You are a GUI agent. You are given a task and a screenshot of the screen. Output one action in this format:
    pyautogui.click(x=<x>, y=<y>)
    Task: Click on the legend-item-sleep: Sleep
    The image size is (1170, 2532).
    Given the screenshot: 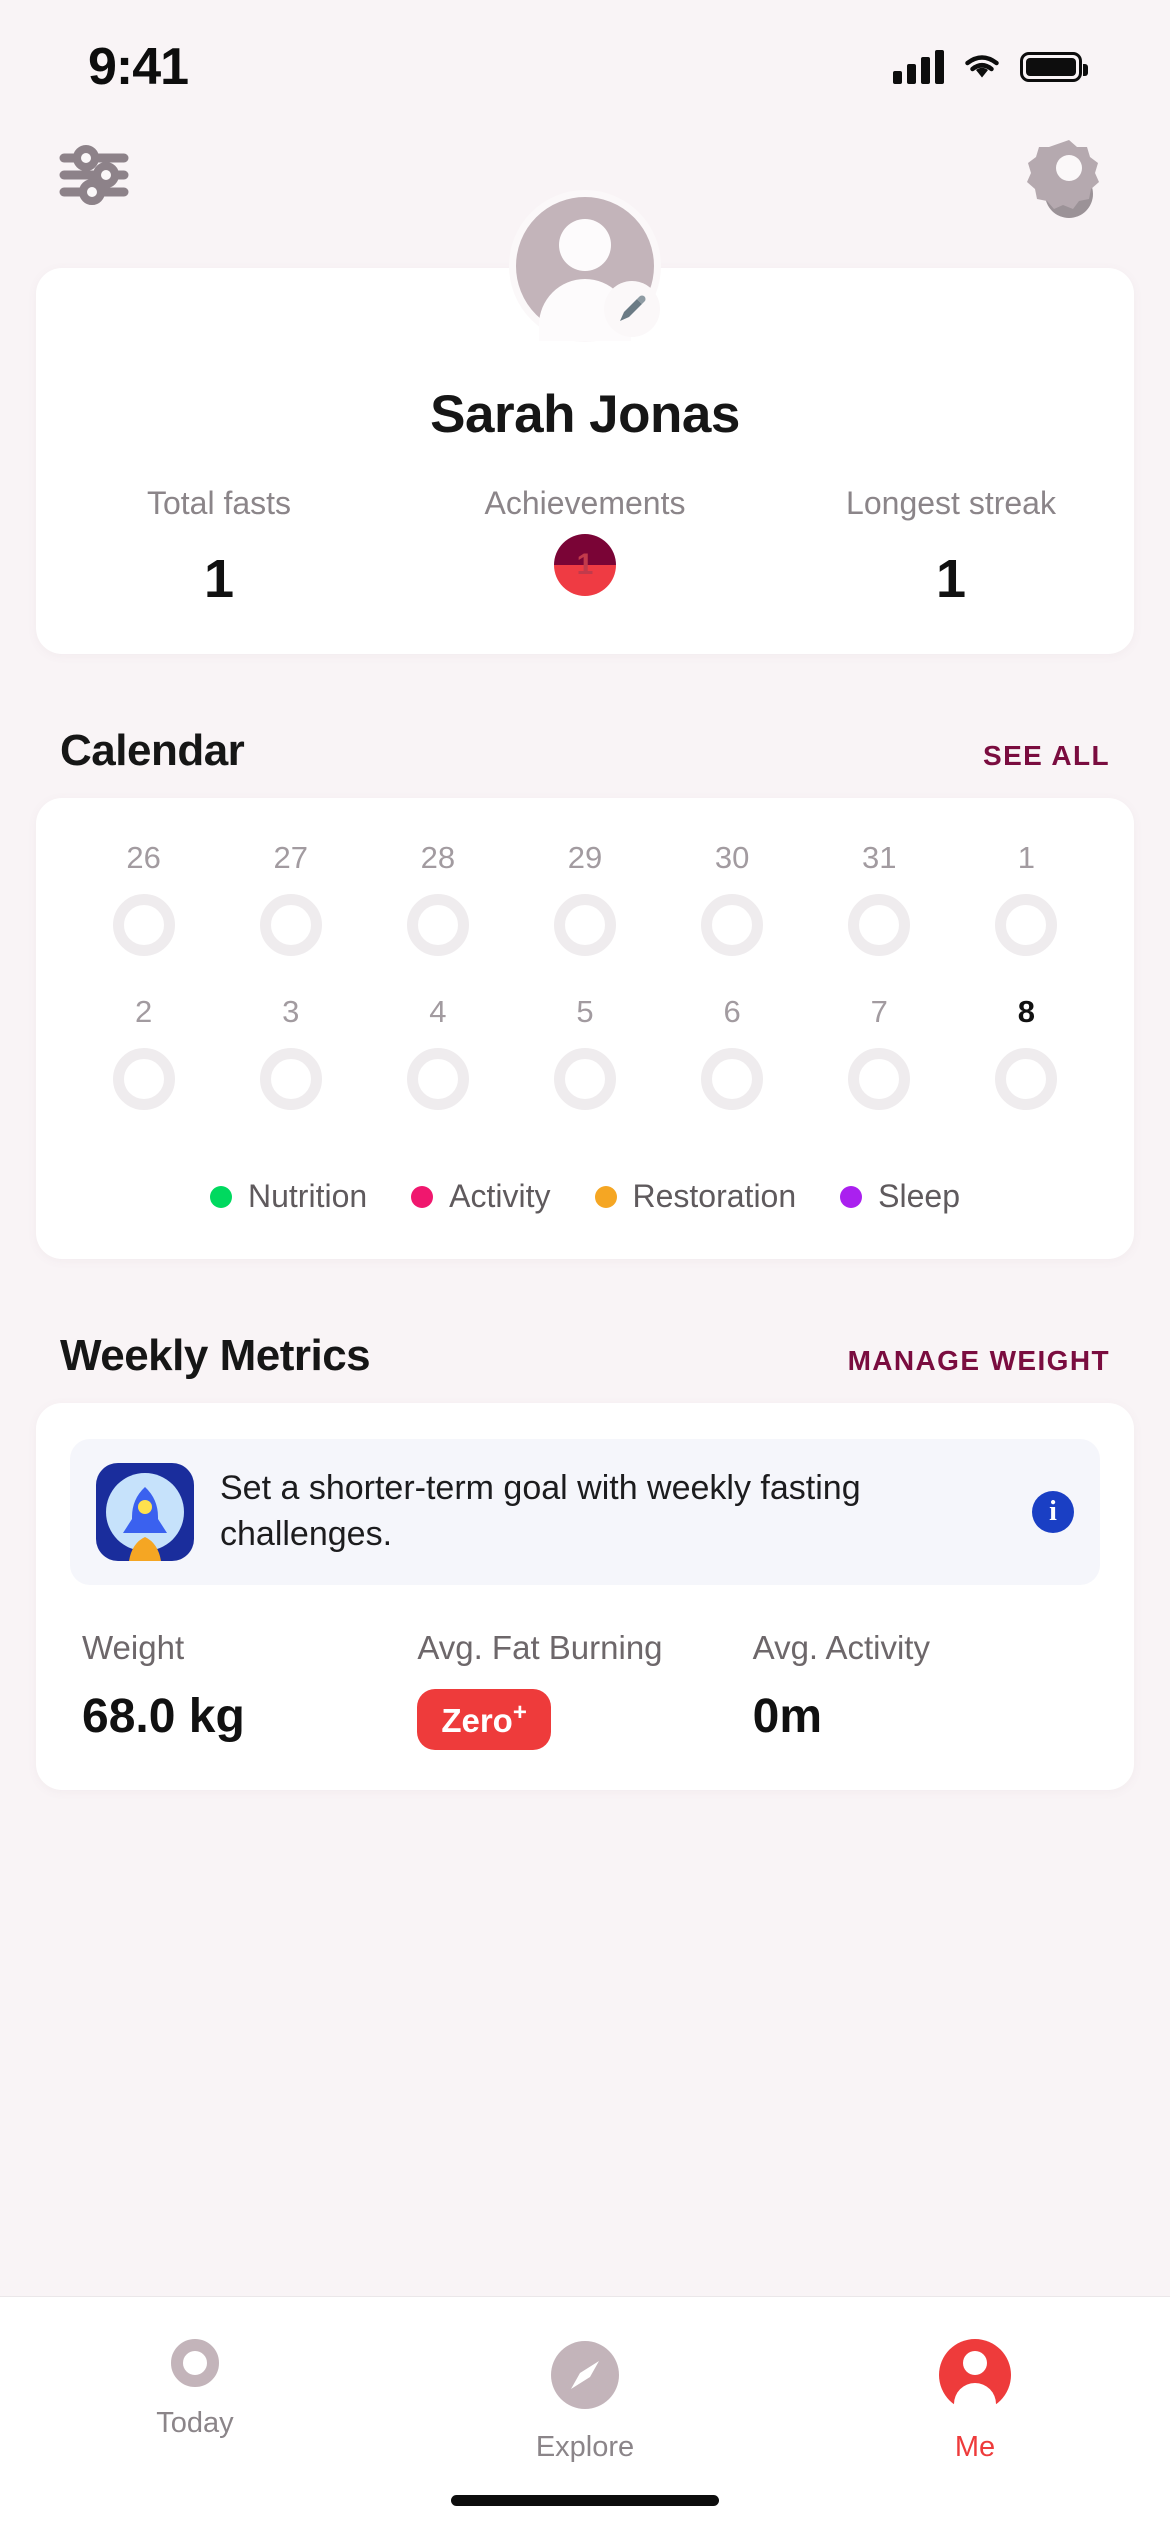 What is the action you would take?
    pyautogui.click(x=900, y=1196)
    